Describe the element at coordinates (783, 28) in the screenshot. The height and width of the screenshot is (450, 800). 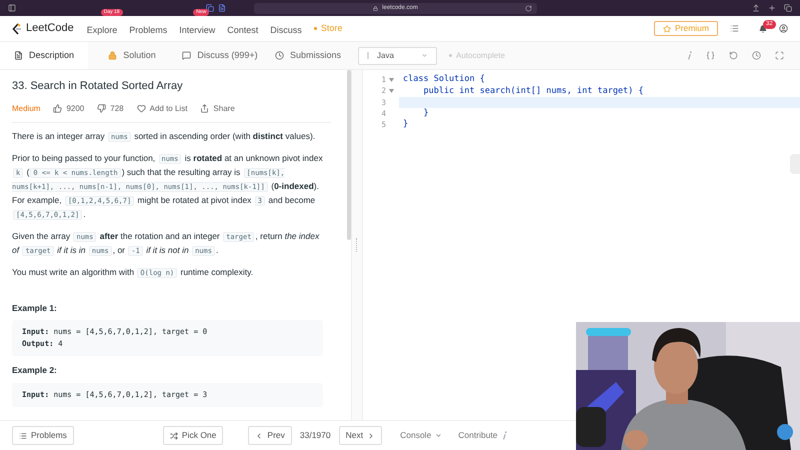
I see `avatar-icon` at that location.